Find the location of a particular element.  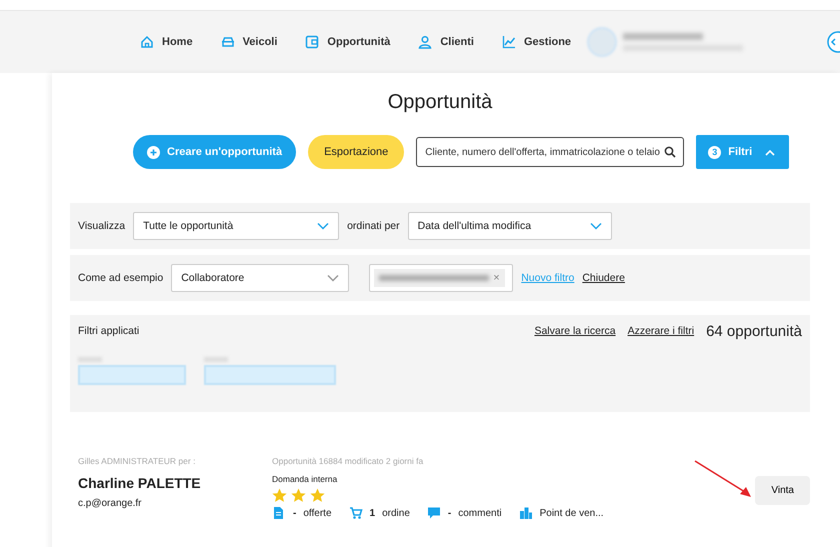

applied-filters-label: Filtri applicati is located at coordinates (109, 331).